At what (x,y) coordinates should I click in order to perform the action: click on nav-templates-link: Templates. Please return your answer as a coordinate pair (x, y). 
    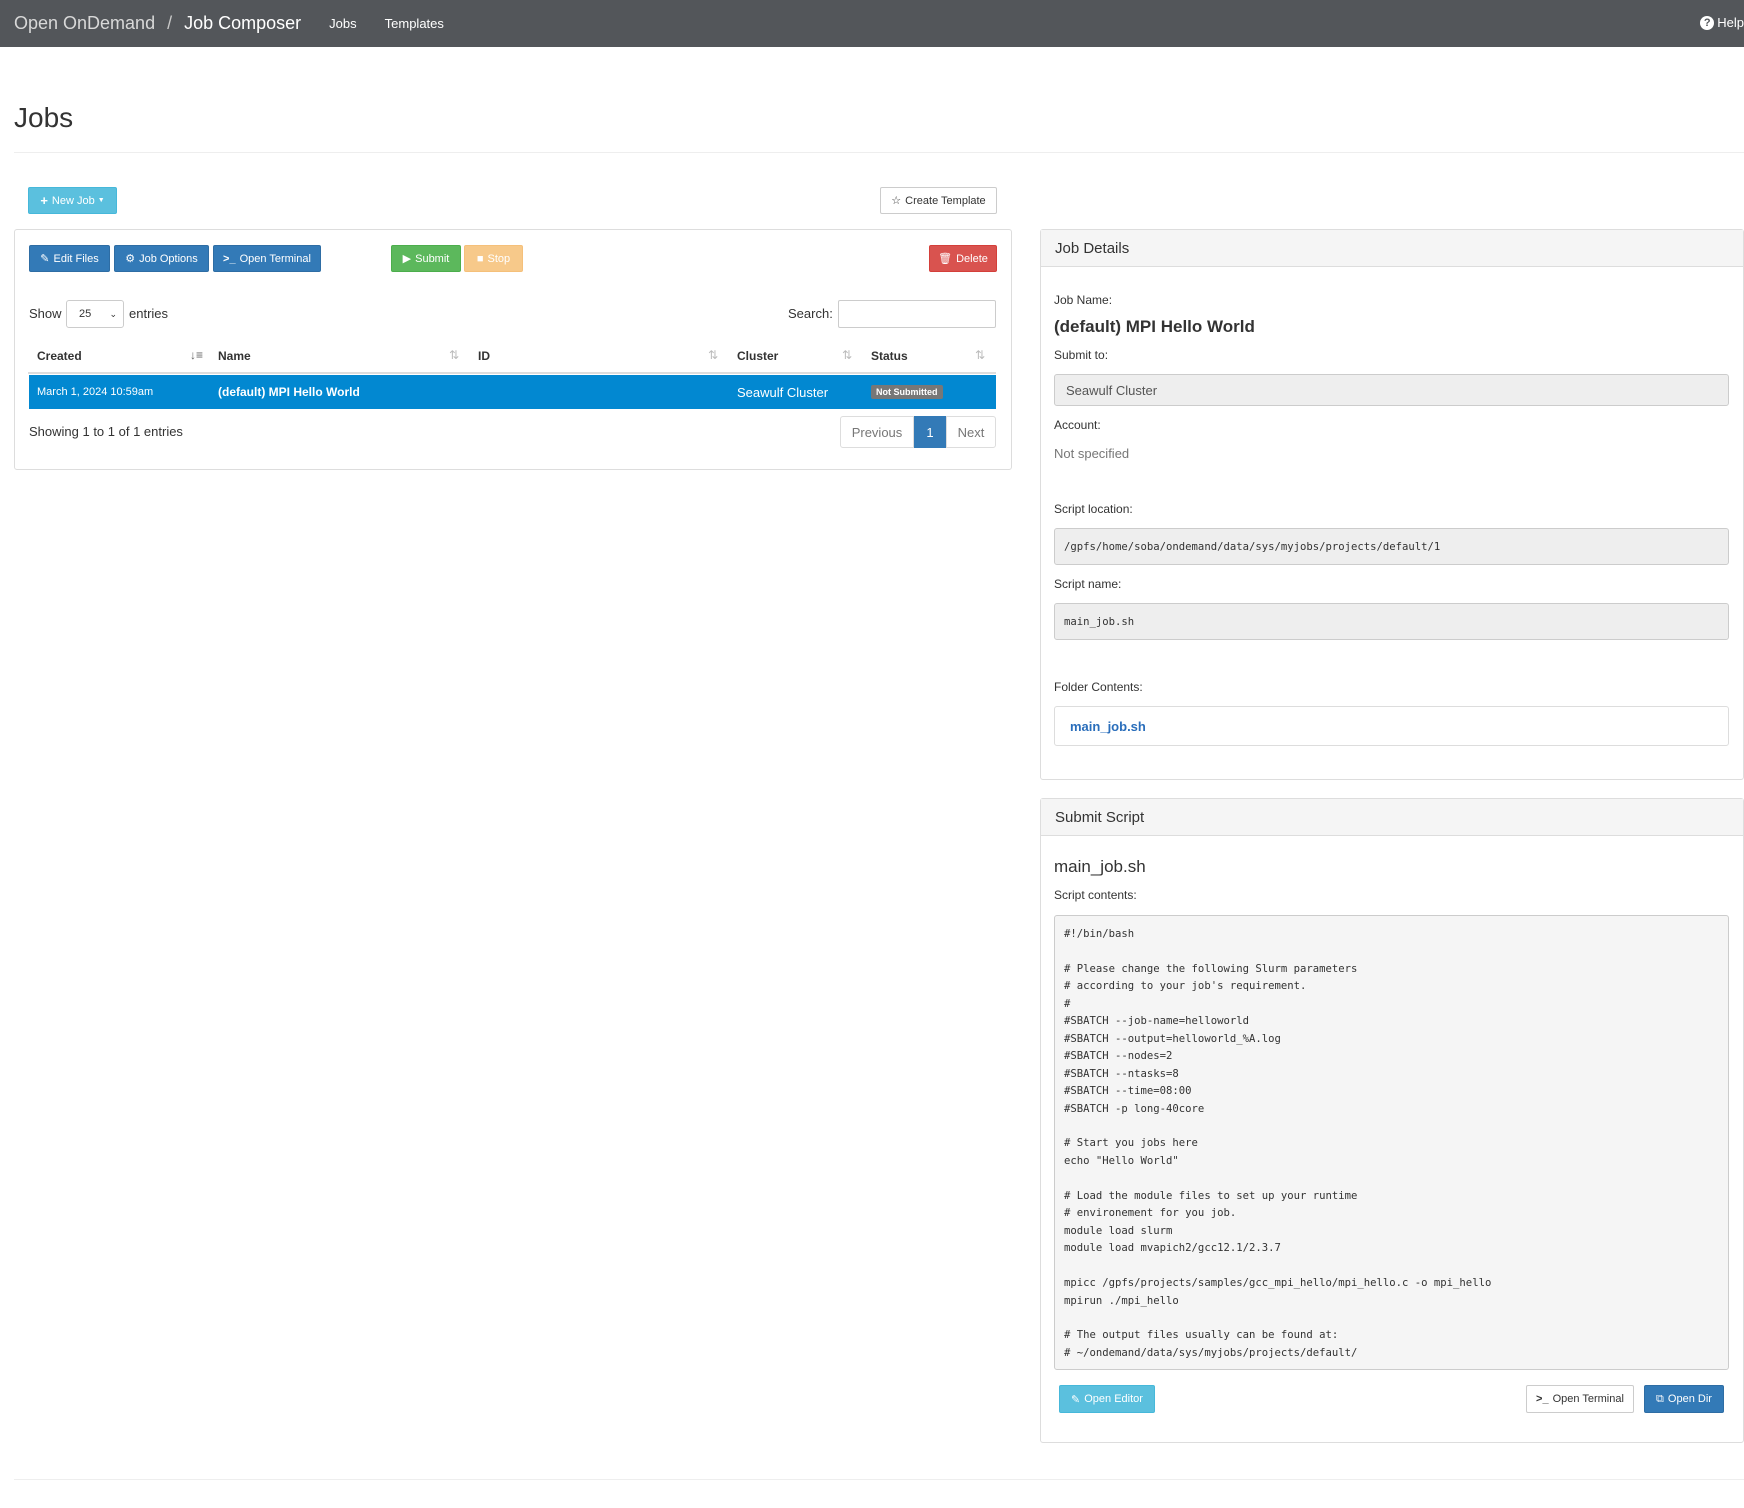
    Looking at the image, I should click on (414, 23).